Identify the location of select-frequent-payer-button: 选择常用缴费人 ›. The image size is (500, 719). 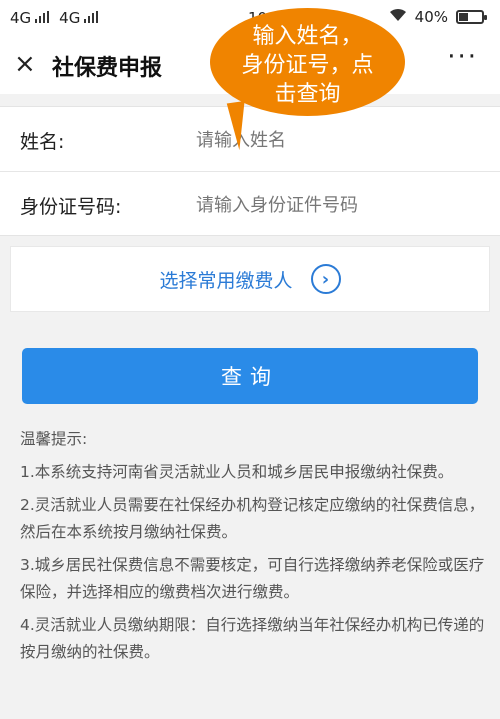
(250, 279).